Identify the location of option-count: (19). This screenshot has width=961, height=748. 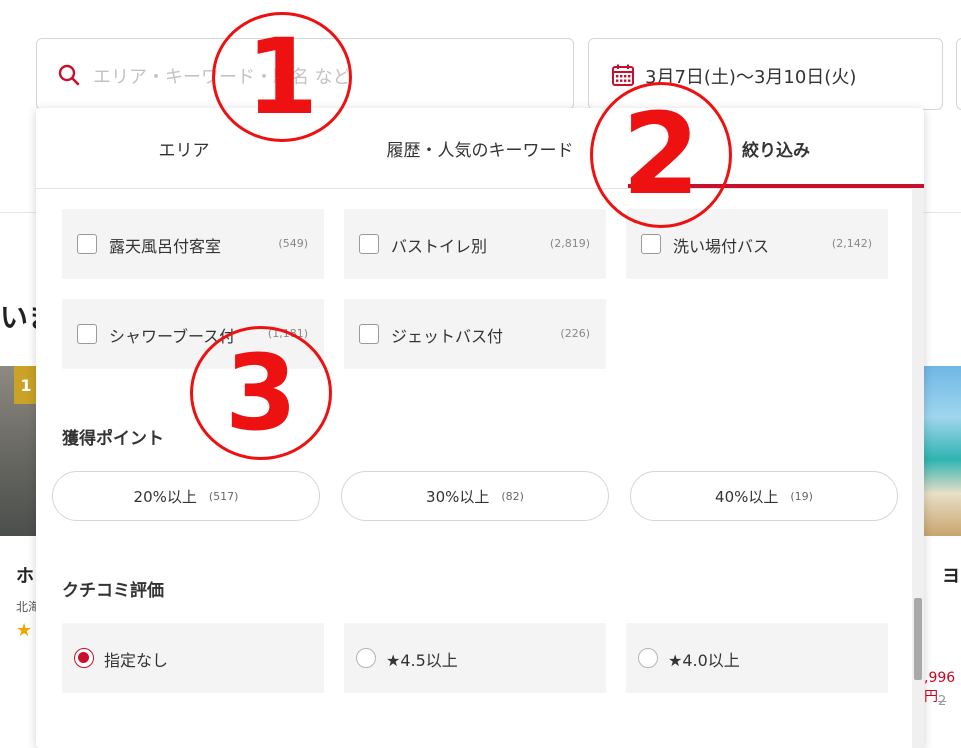
(801, 496).